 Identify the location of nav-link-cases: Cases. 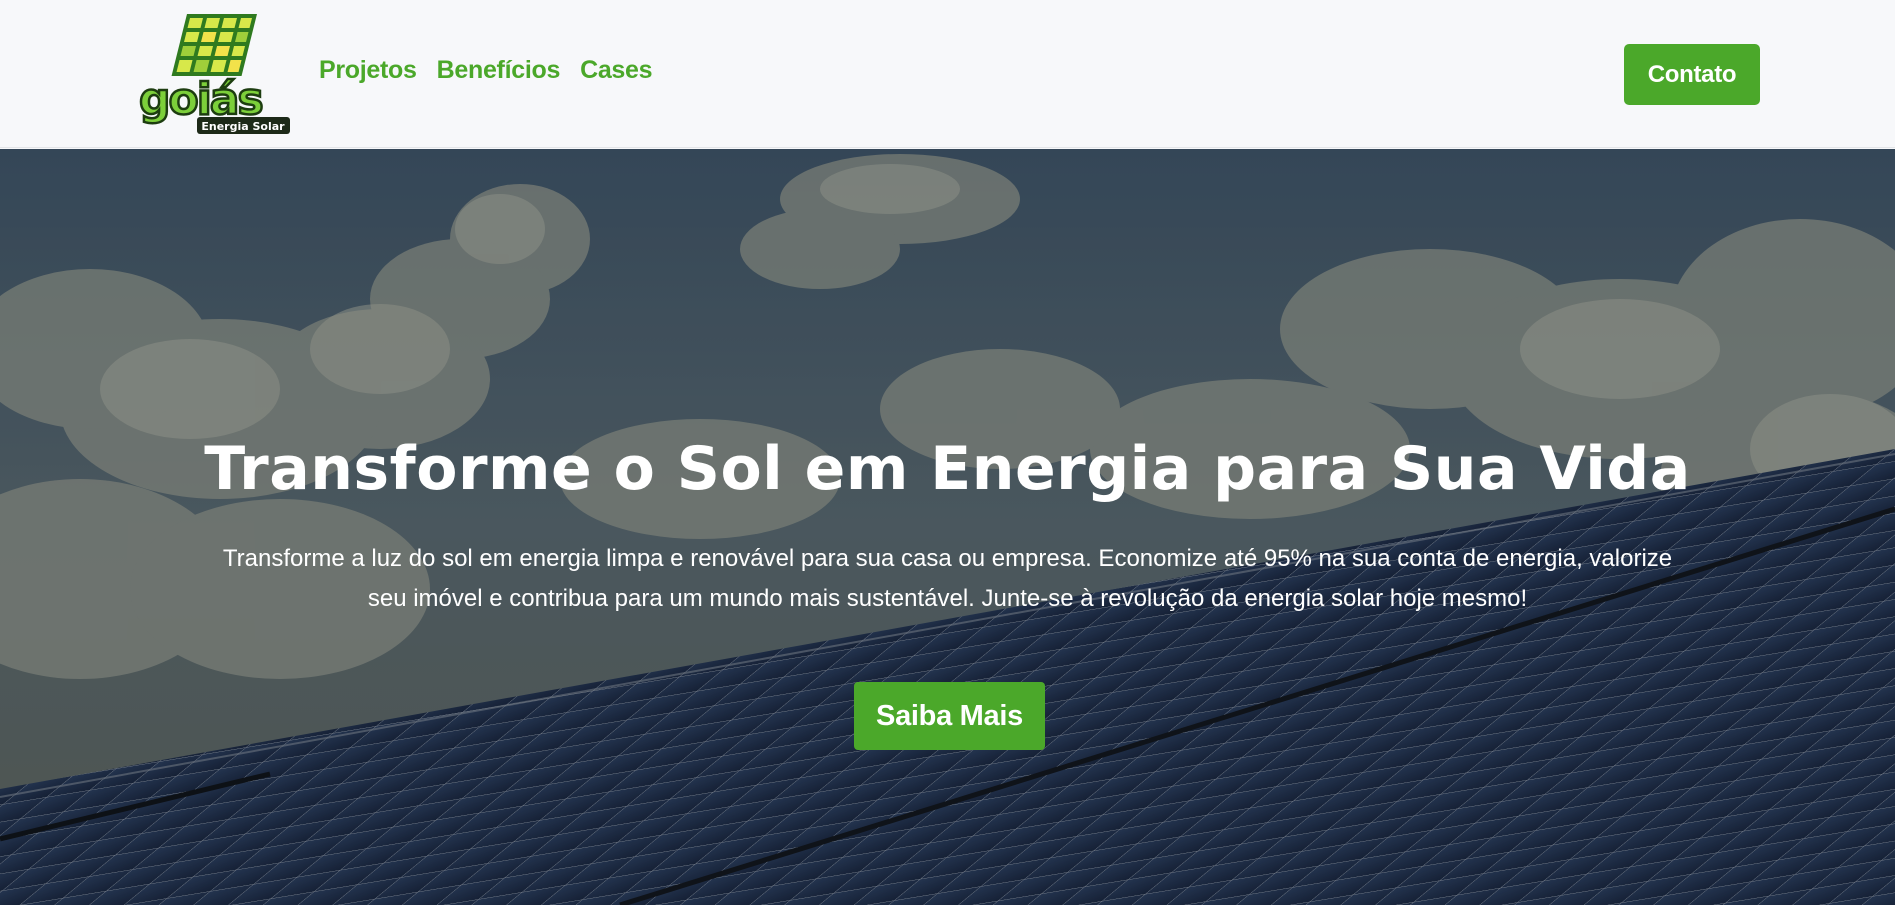
(616, 70).